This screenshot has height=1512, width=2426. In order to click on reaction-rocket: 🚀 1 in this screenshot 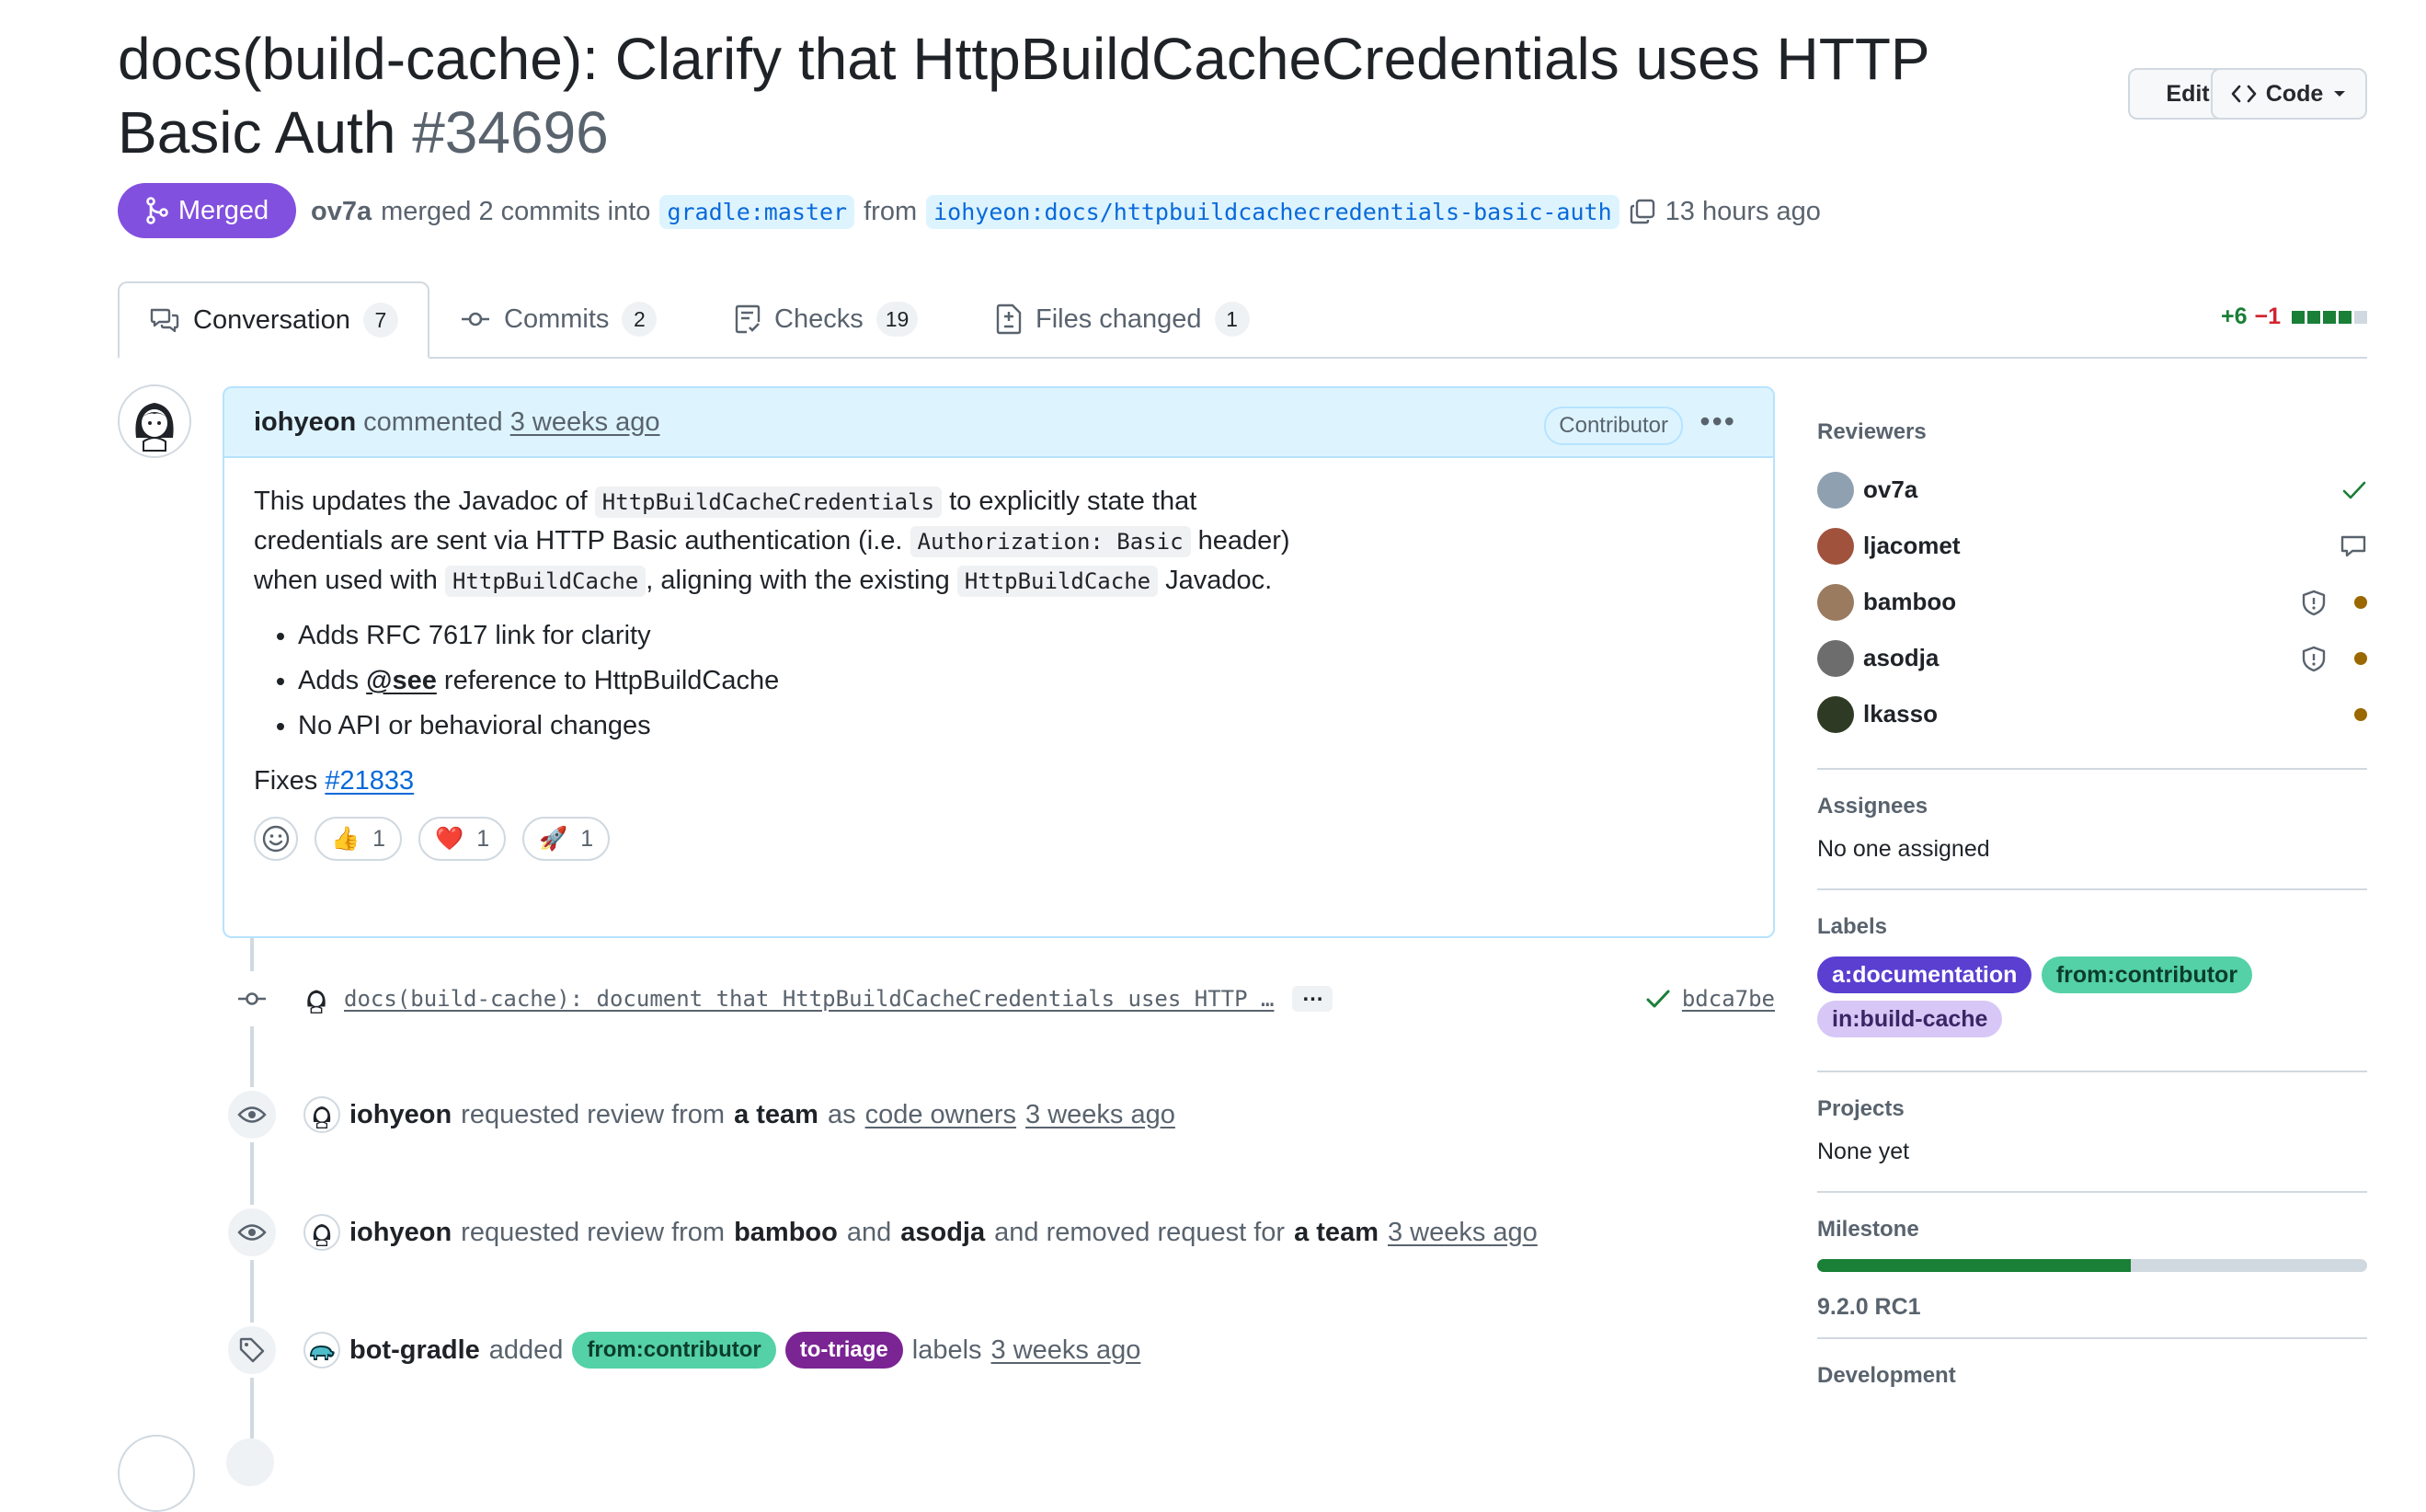, I will do `click(566, 839)`.